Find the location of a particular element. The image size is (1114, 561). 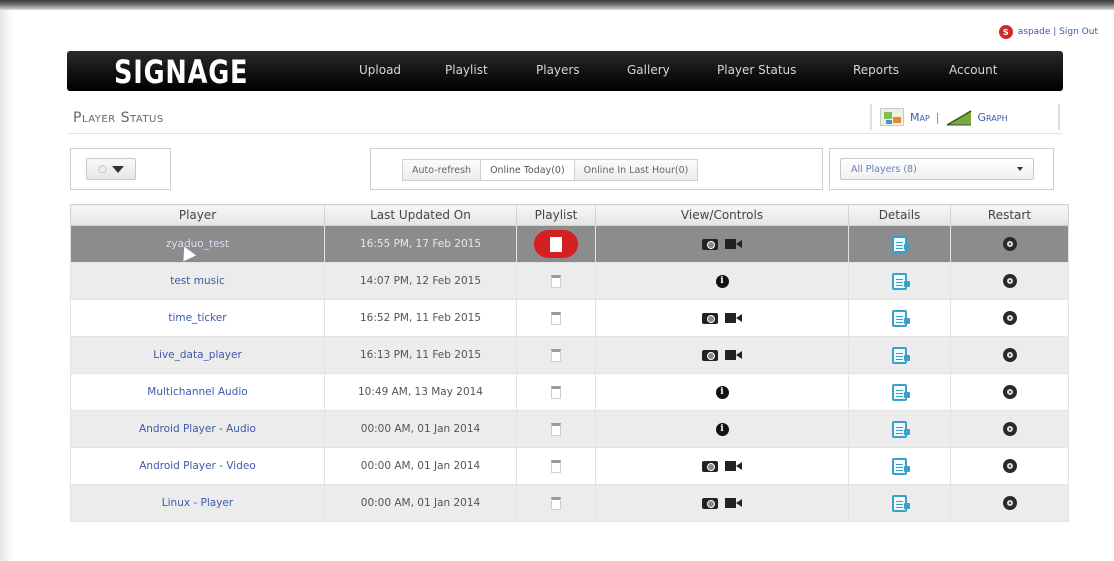

last-updated-cell: 16:13 PM, 11 Feb 2015 is located at coordinates (420, 355).